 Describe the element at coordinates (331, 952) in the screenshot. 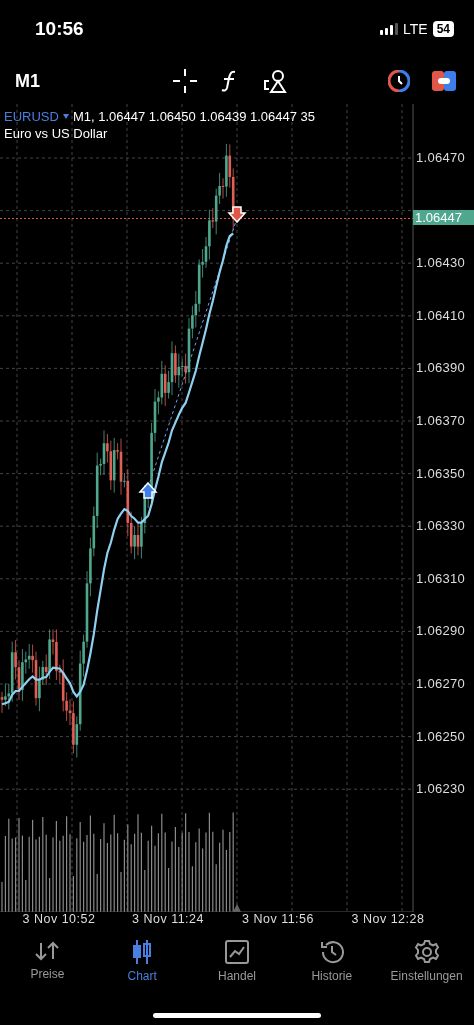

I see `history-icon` at that location.